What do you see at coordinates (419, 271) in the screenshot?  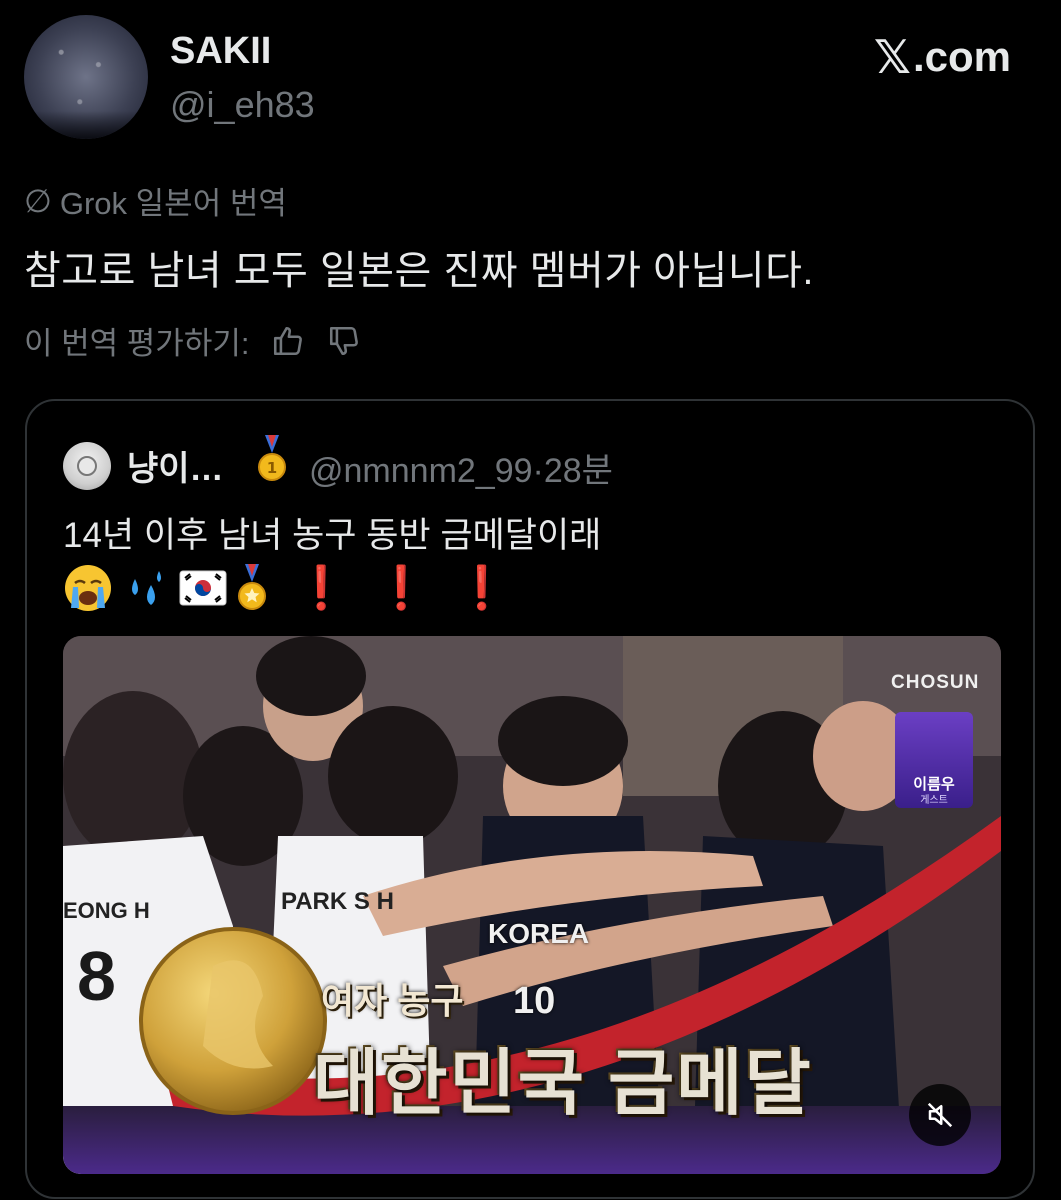 I see `tweet-text: 참고로 남녀 모두 일본은 진짜 멤버가 아닙니다.` at bounding box center [419, 271].